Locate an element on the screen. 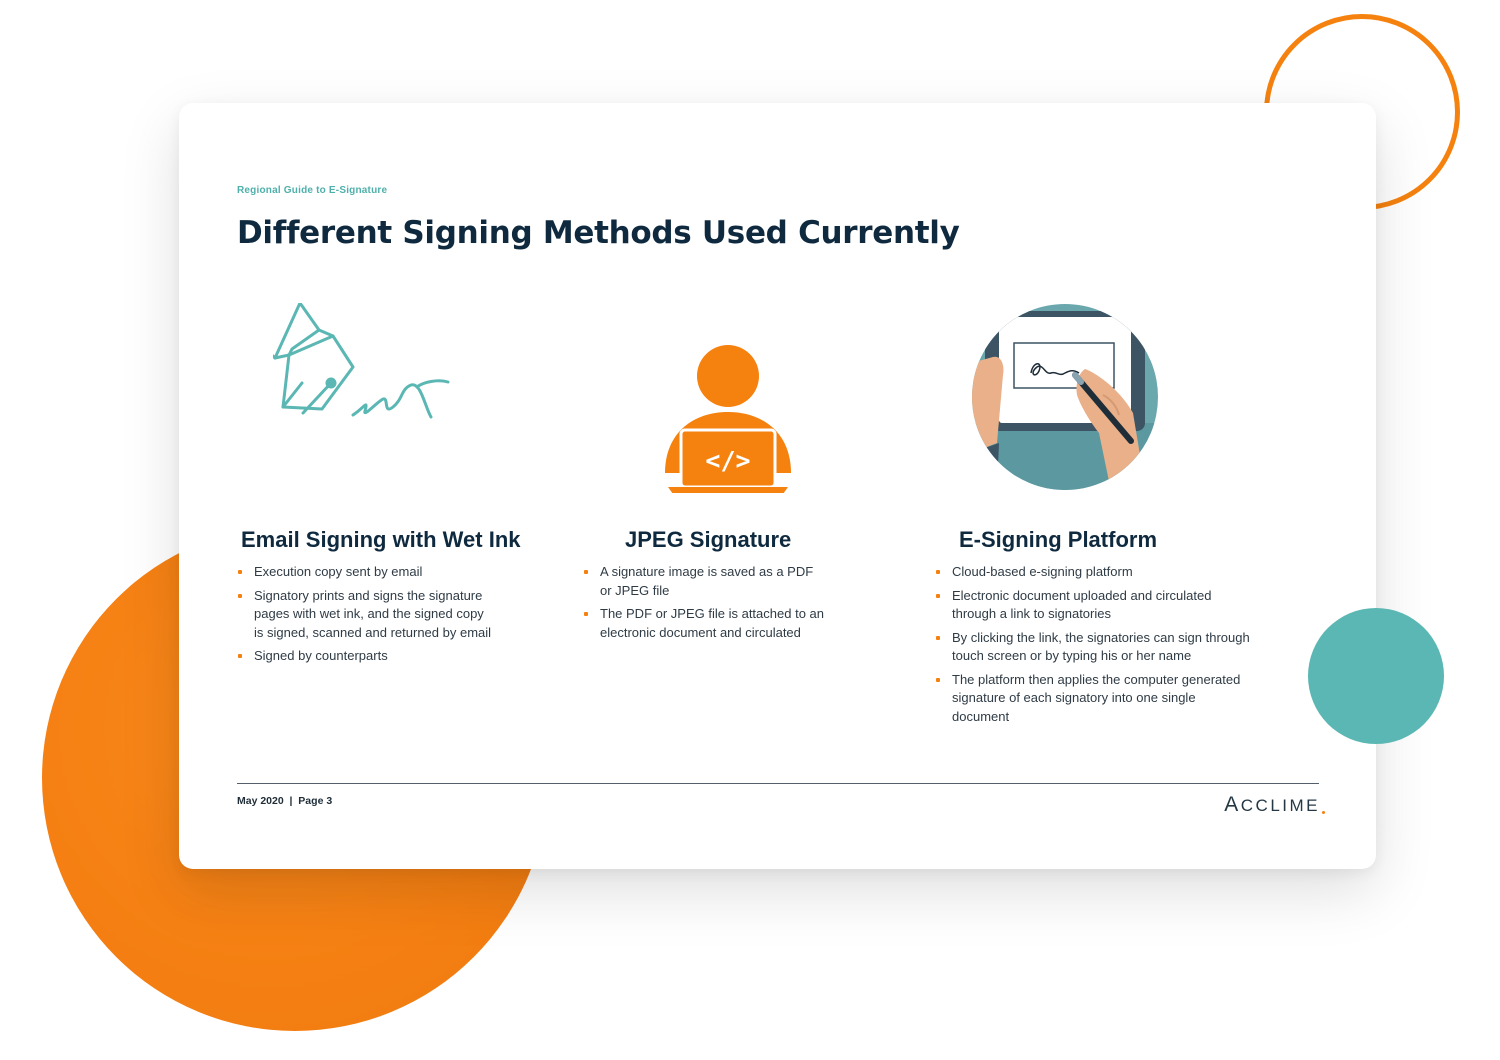 The height and width of the screenshot is (1060, 1500). method-title-email-wet-ink: Email Signing with Wet Ink is located at coordinates (381, 539).